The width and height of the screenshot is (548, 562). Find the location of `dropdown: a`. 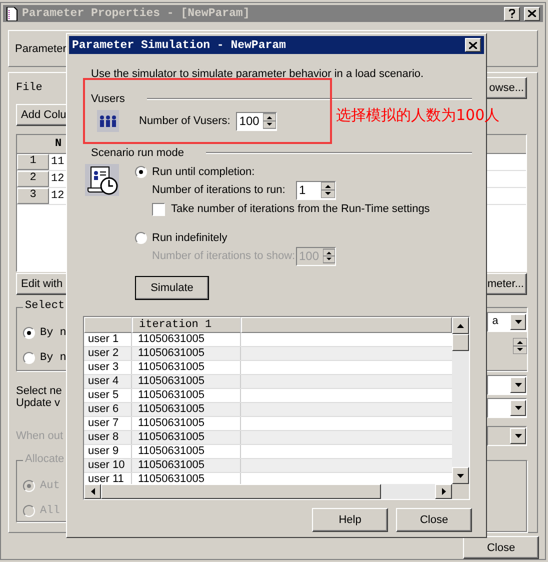

dropdown: a is located at coordinates (507, 322).